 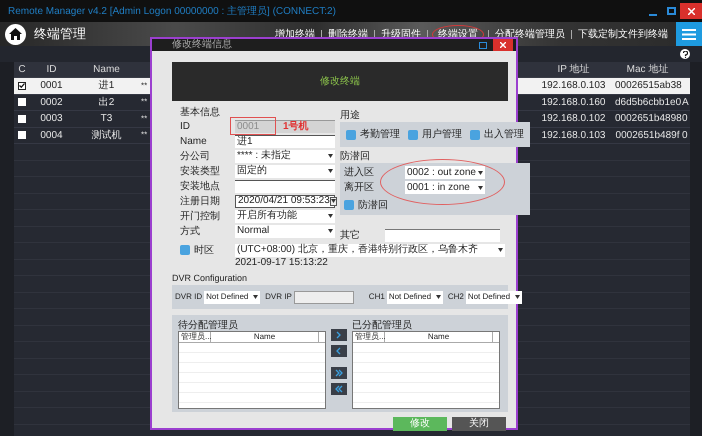 What do you see at coordinates (285, 216) in the screenshot?
I see `dropdown: 开启所有功能` at bounding box center [285, 216].